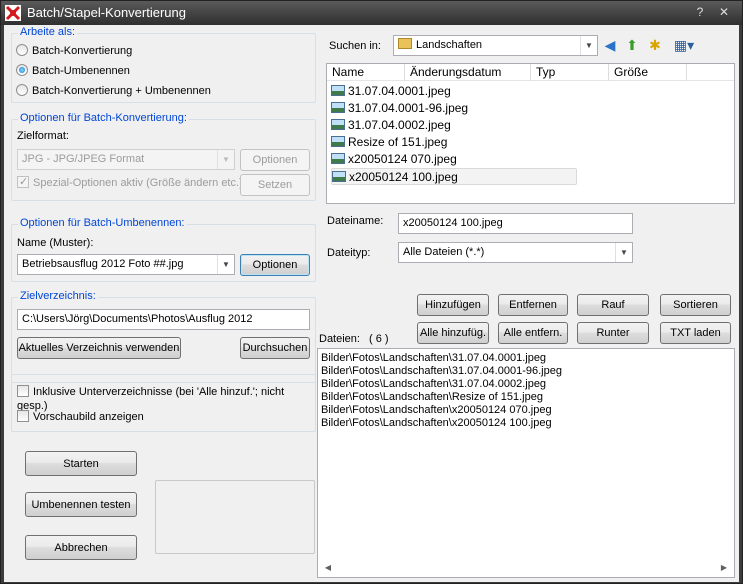 This screenshot has height=584, width=743. What do you see at coordinates (379, 339) in the screenshot?
I see `dateien-count: ( 6 )` at bounding box center [379, 339].